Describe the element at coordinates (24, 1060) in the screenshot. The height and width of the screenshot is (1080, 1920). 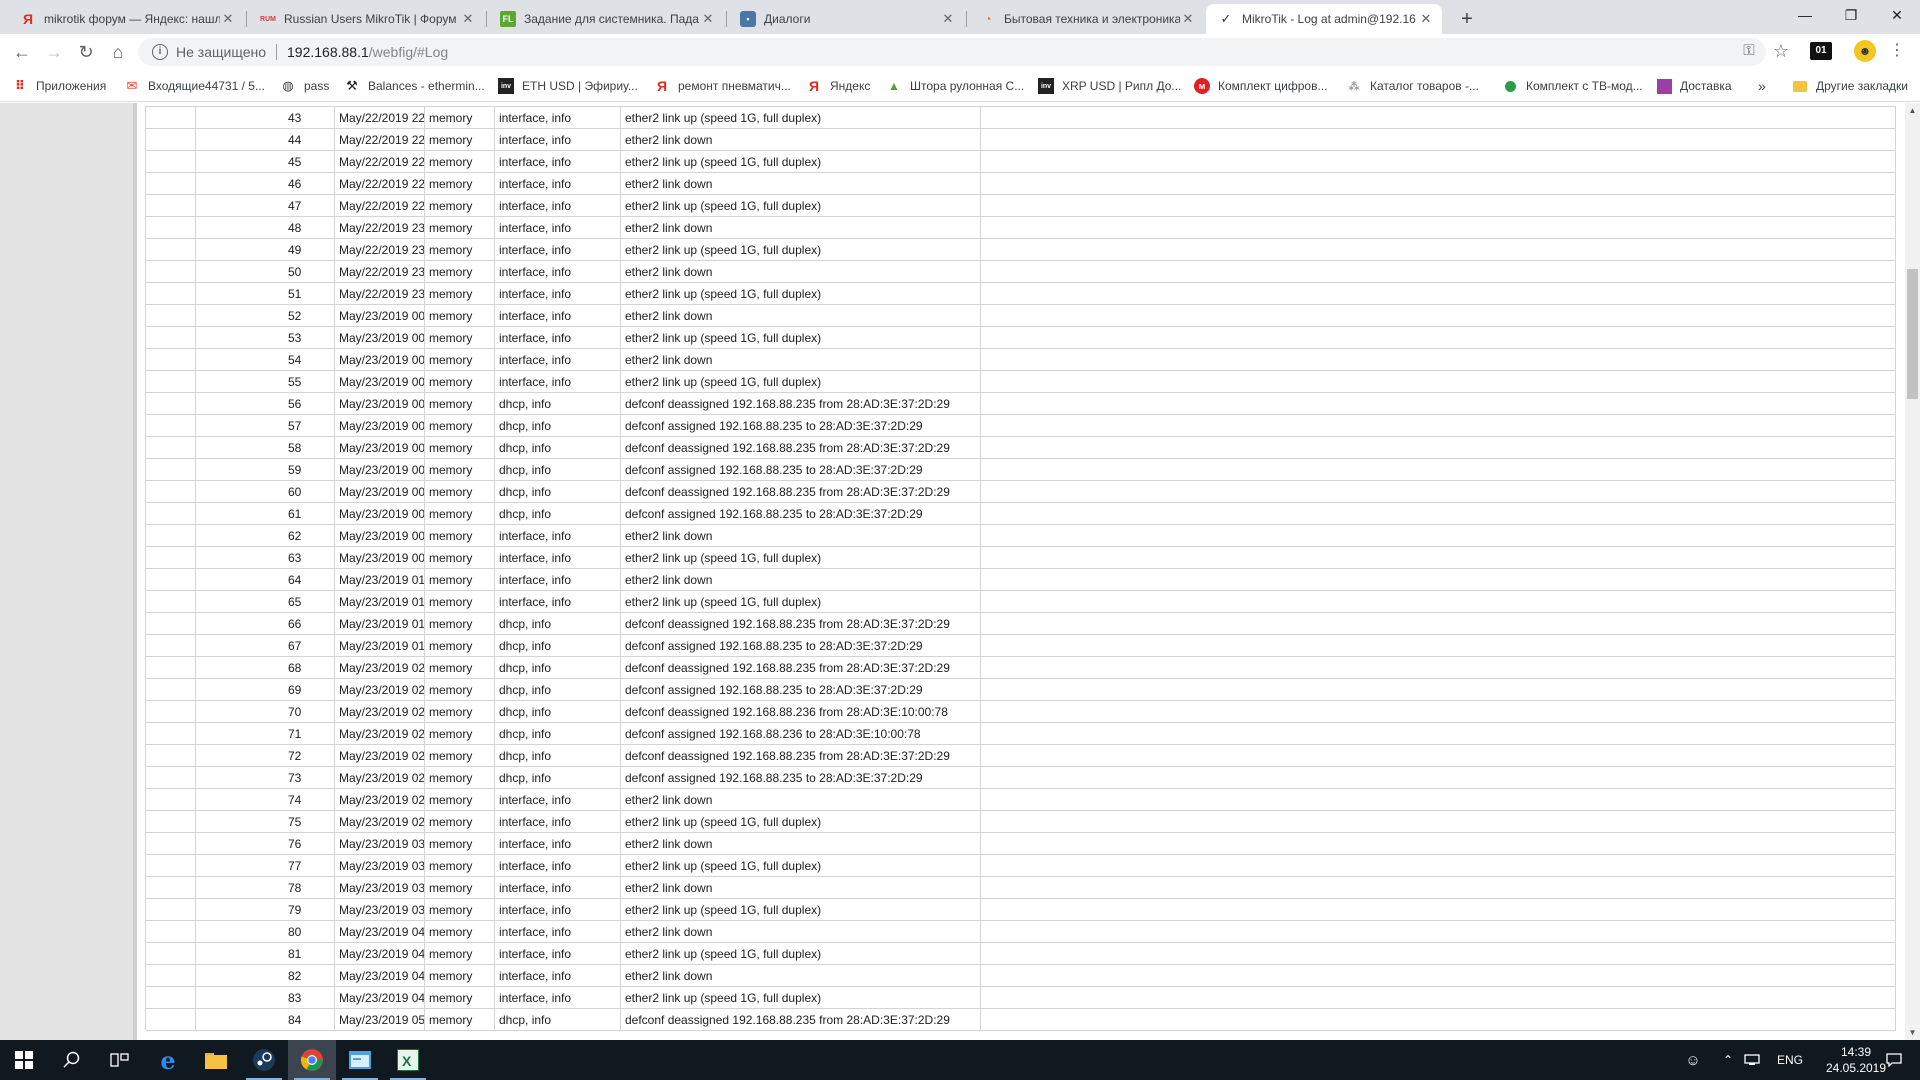
I see `start-button` at that location.